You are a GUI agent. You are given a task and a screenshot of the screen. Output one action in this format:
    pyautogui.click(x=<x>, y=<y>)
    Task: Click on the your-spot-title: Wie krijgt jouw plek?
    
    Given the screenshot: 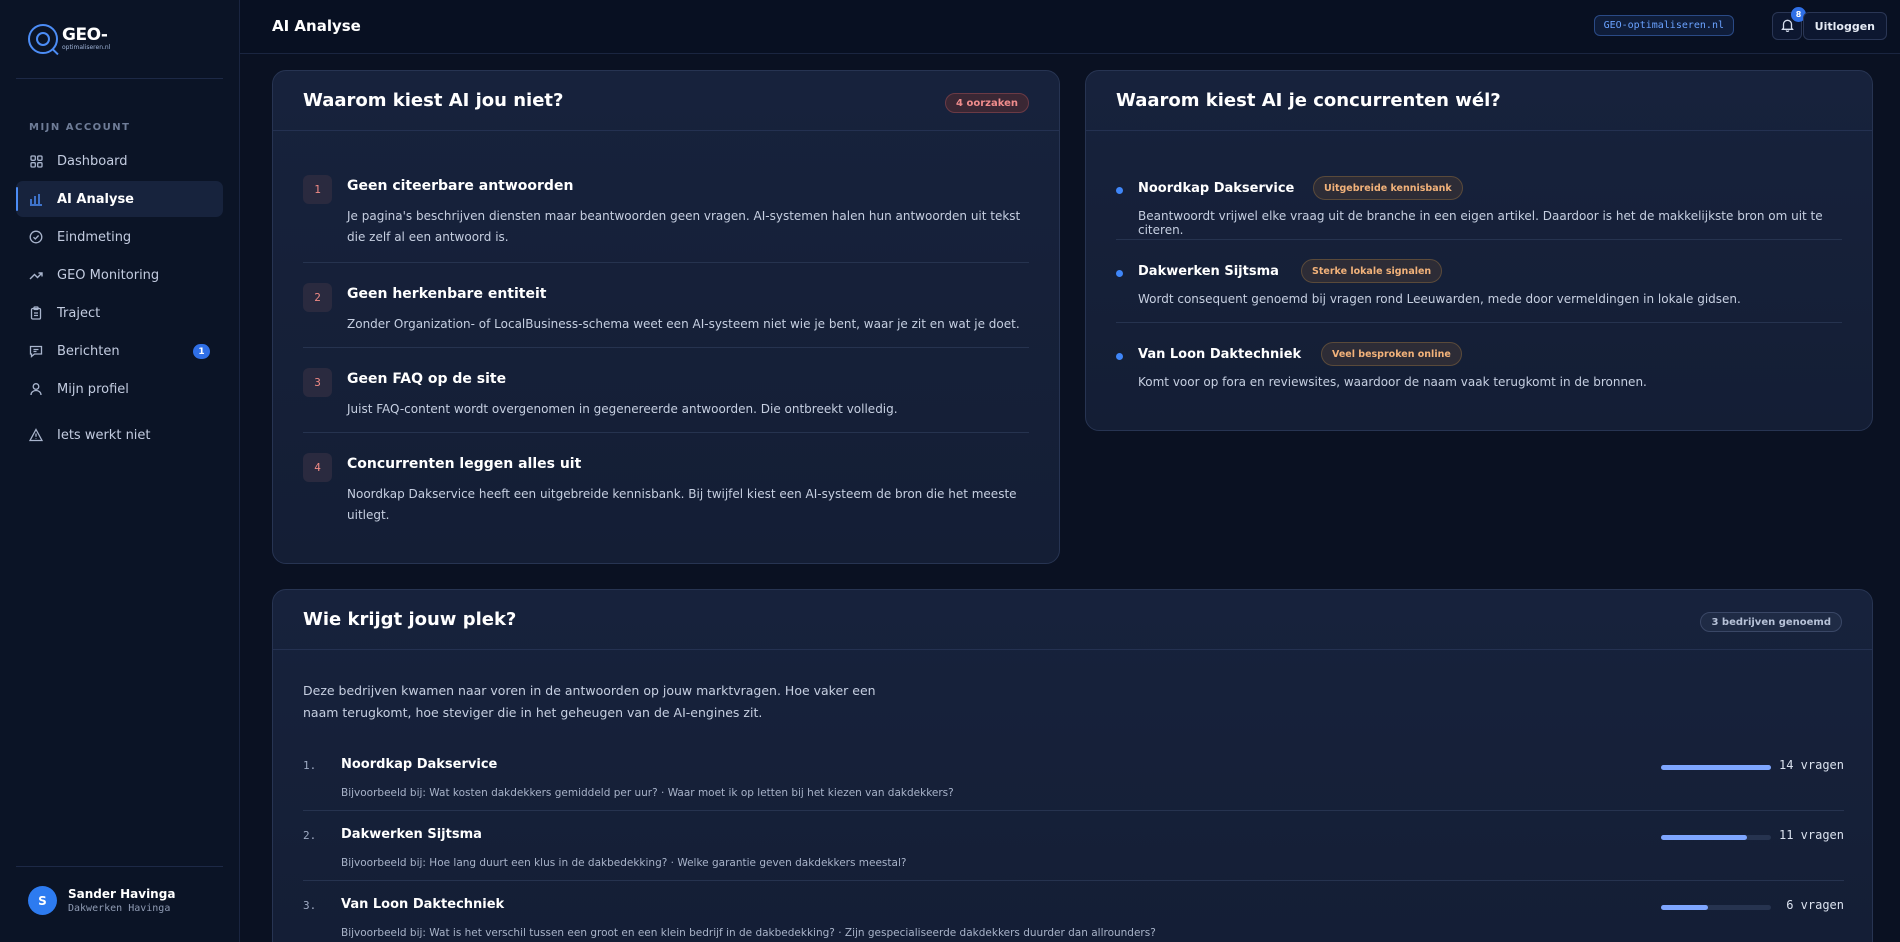 What is the action you would take?
    pyautogui.click(x=410, y=619)
    